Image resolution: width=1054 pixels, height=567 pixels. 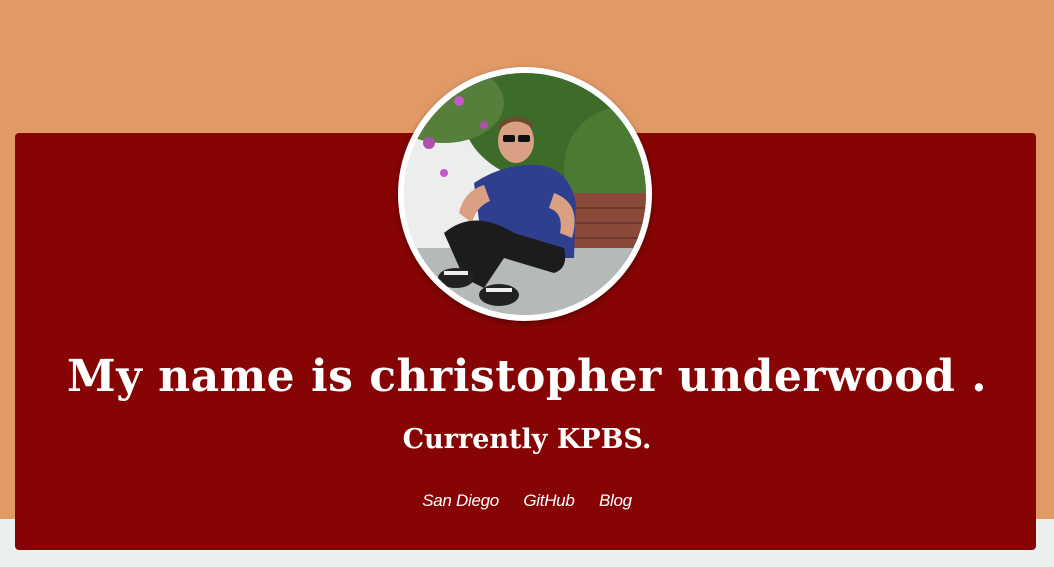 I want to click on link-item: Blog, so click(x=615, y=501).